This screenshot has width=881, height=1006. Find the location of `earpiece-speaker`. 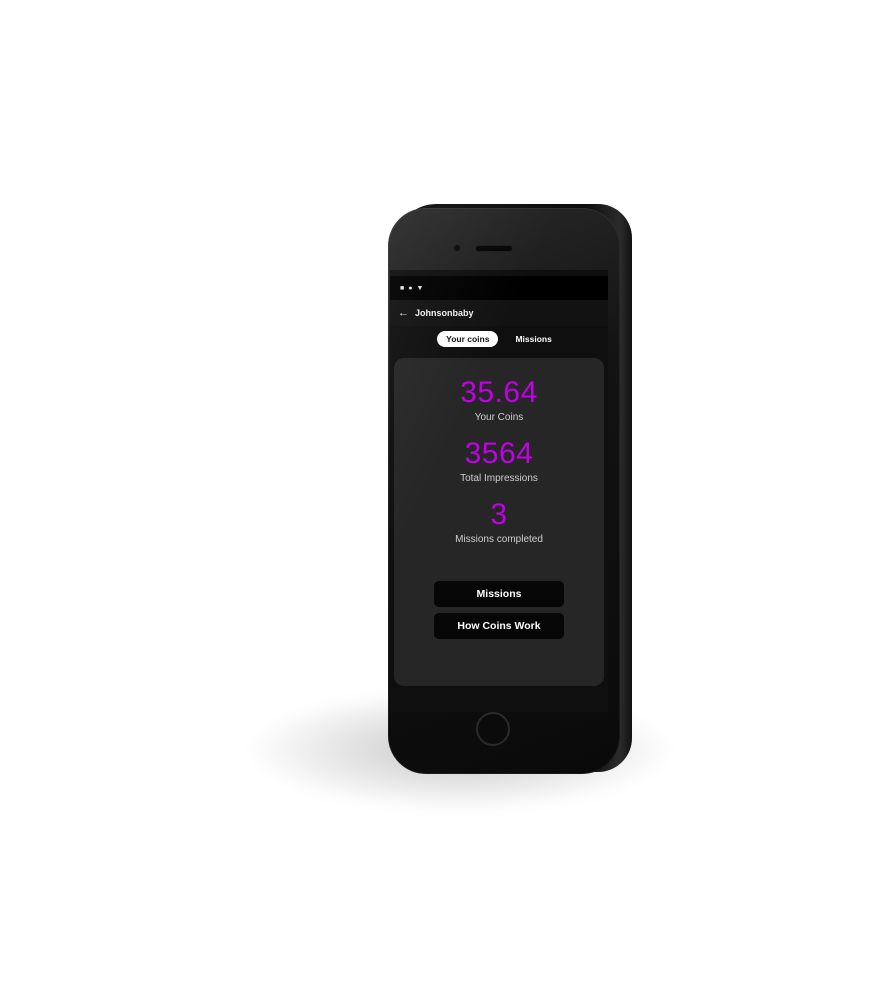

earpiece-speaker is located at coordinates (494, 248).